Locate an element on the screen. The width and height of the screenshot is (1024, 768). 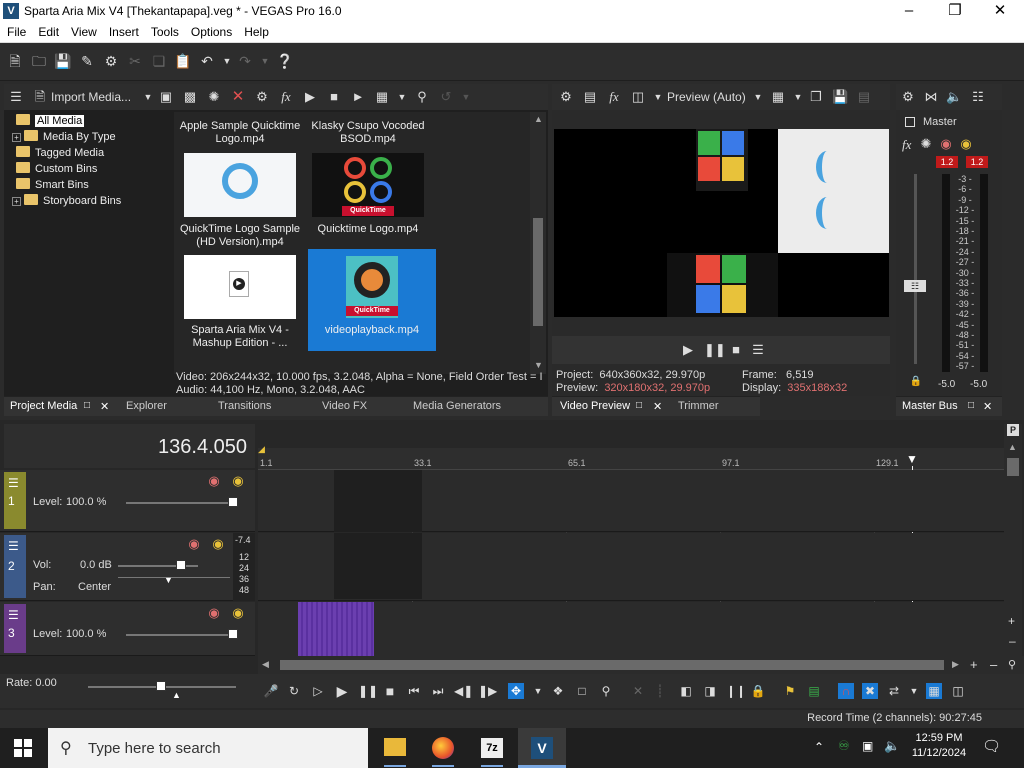
track-3-color-strip: ☰ 3 is located at coordinates (15, 628).